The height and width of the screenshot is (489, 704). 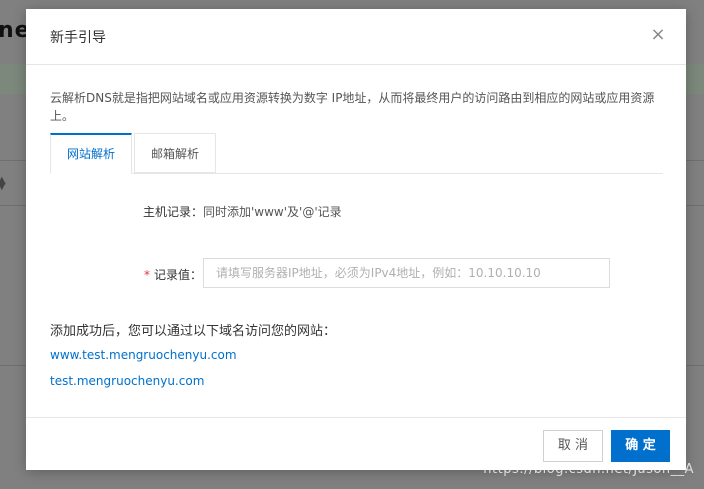 I want to click on confirm-button: 确 定, so click(x=640, y=446).